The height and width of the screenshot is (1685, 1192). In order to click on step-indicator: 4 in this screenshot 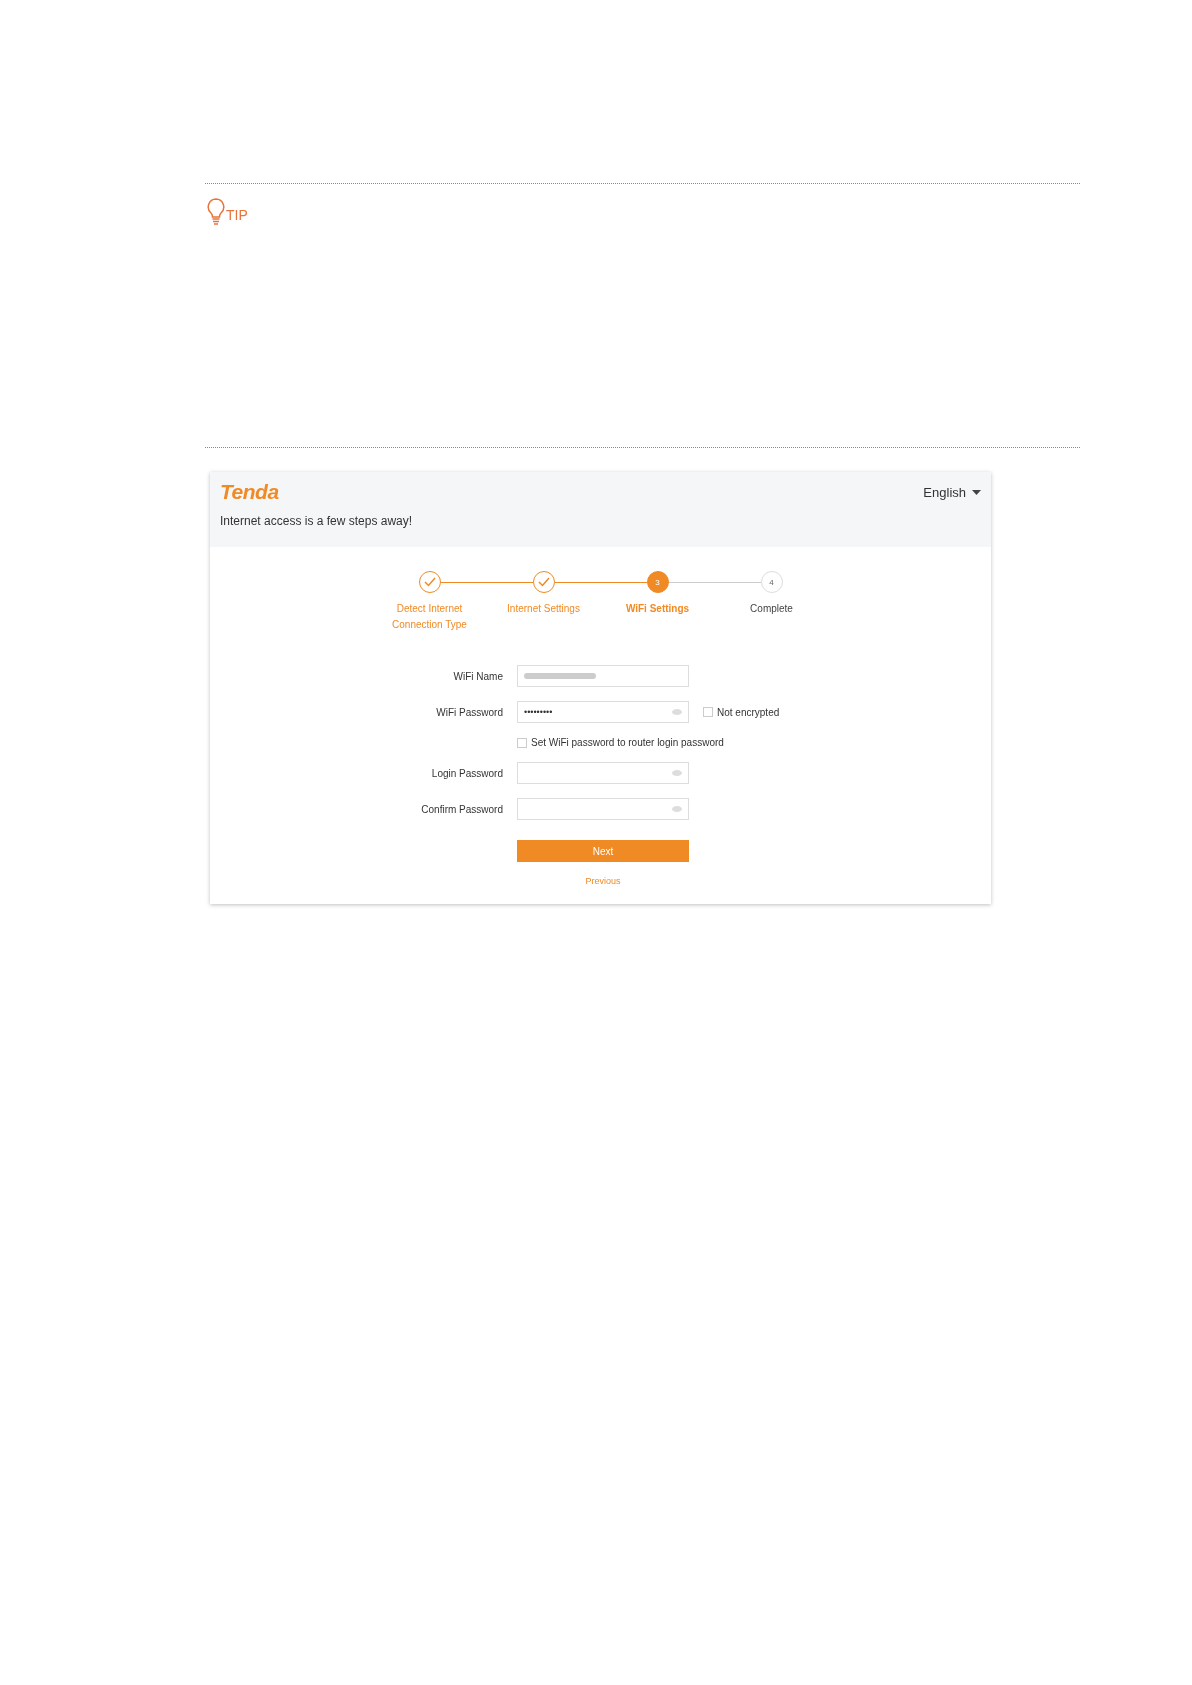, I will do `click(771, 582)`.